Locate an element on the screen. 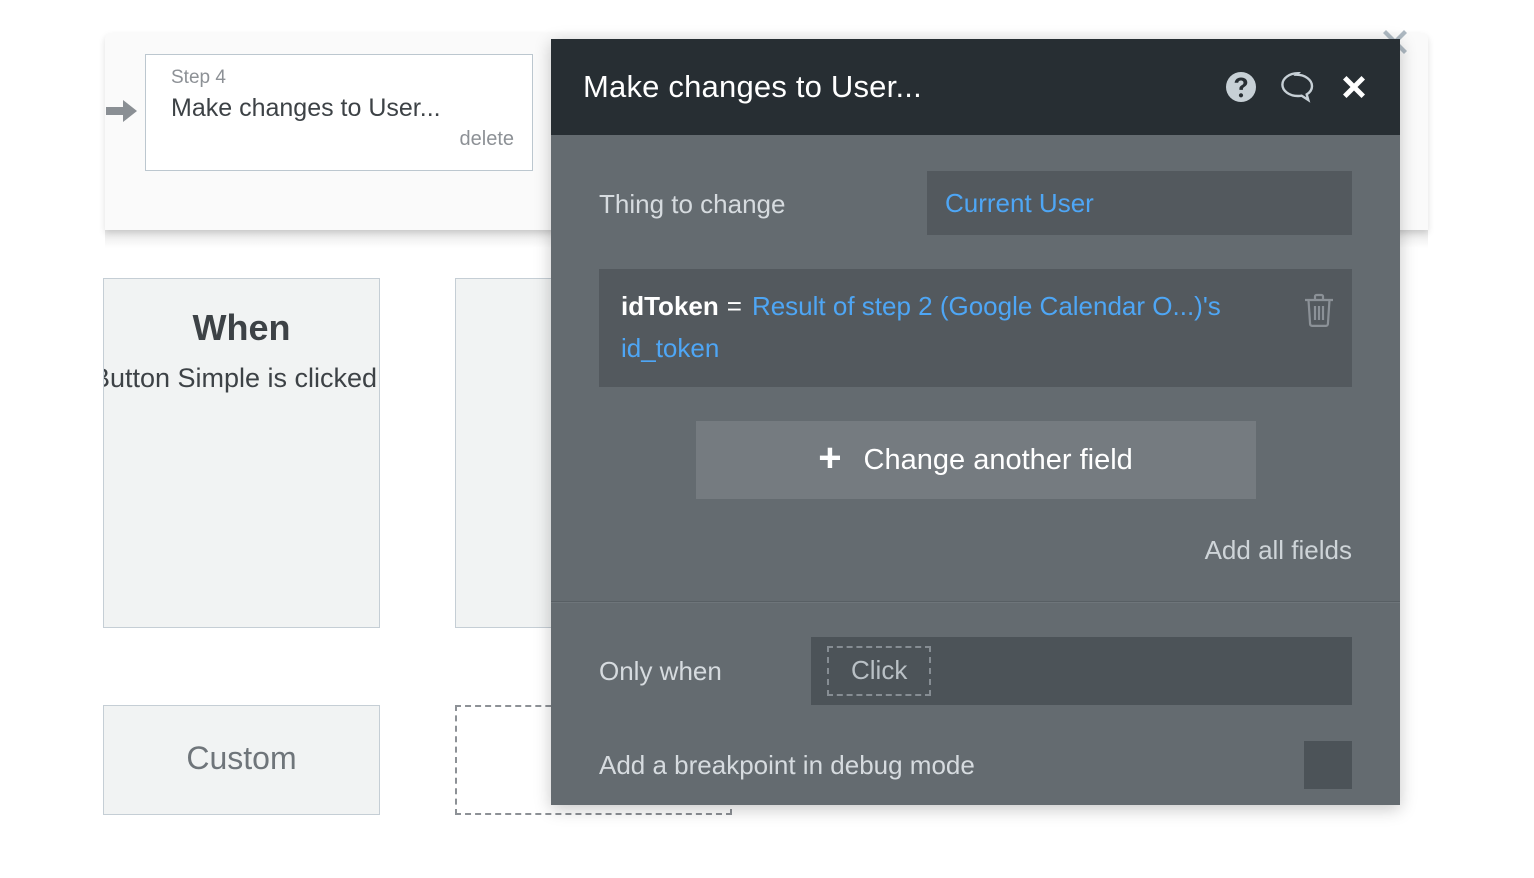 The height and width of the screenshot is (878, 1534). plus-icon: + is located at coordinates (830, 458).